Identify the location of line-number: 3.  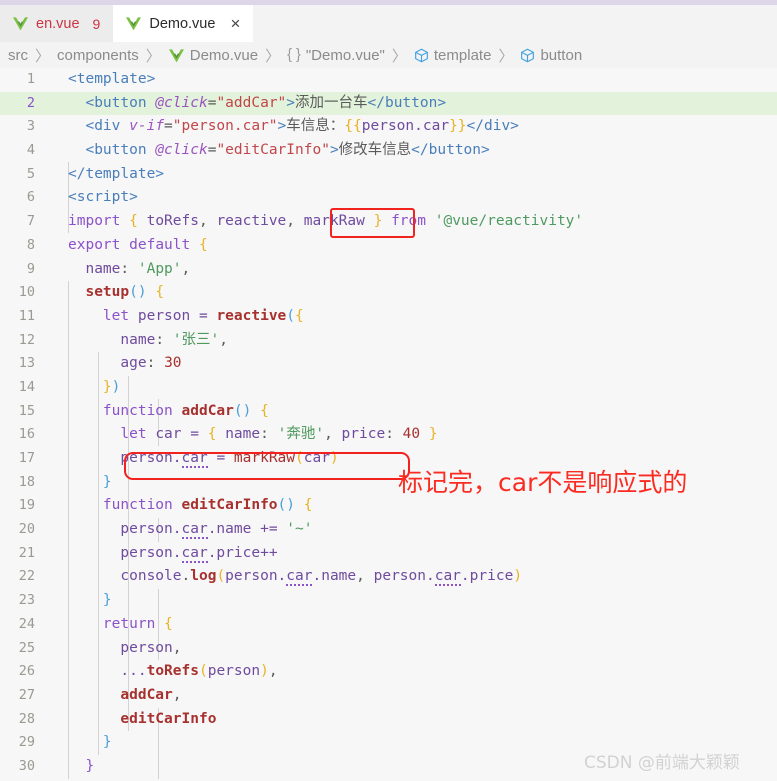
(30, 126).